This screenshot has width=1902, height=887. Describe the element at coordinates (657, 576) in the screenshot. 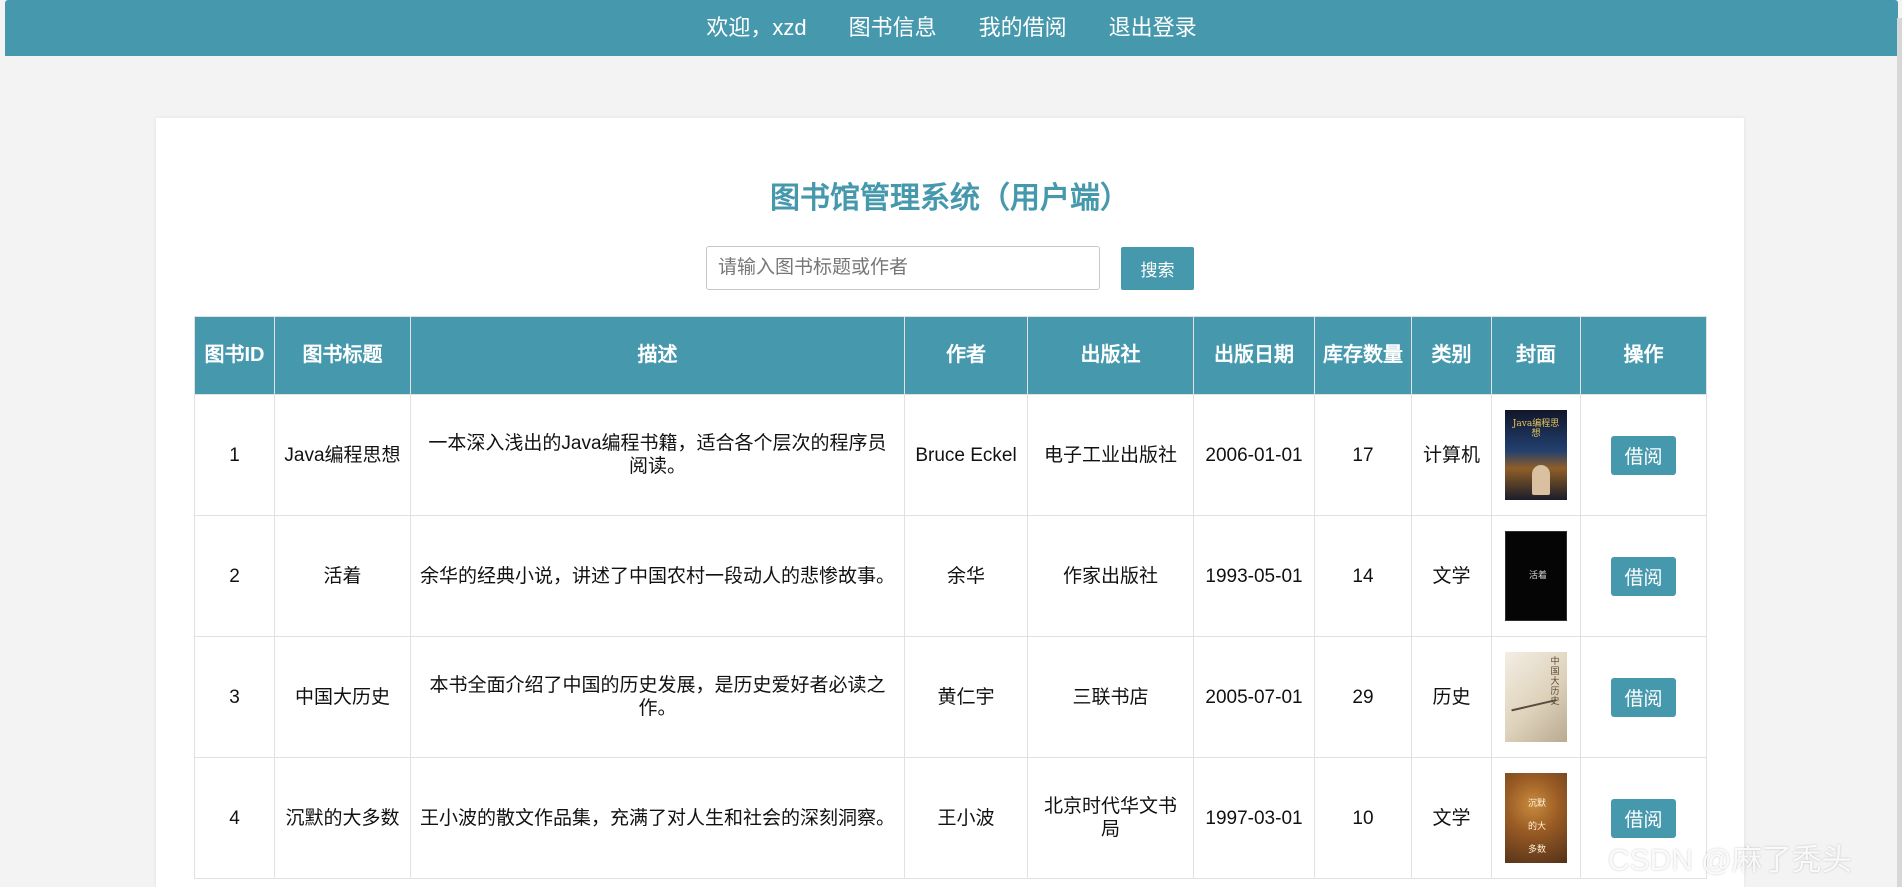

I see `book-description-cell: 余华的经典小说，讲述了中国农村一段动人的悲惨故事。` at that location.